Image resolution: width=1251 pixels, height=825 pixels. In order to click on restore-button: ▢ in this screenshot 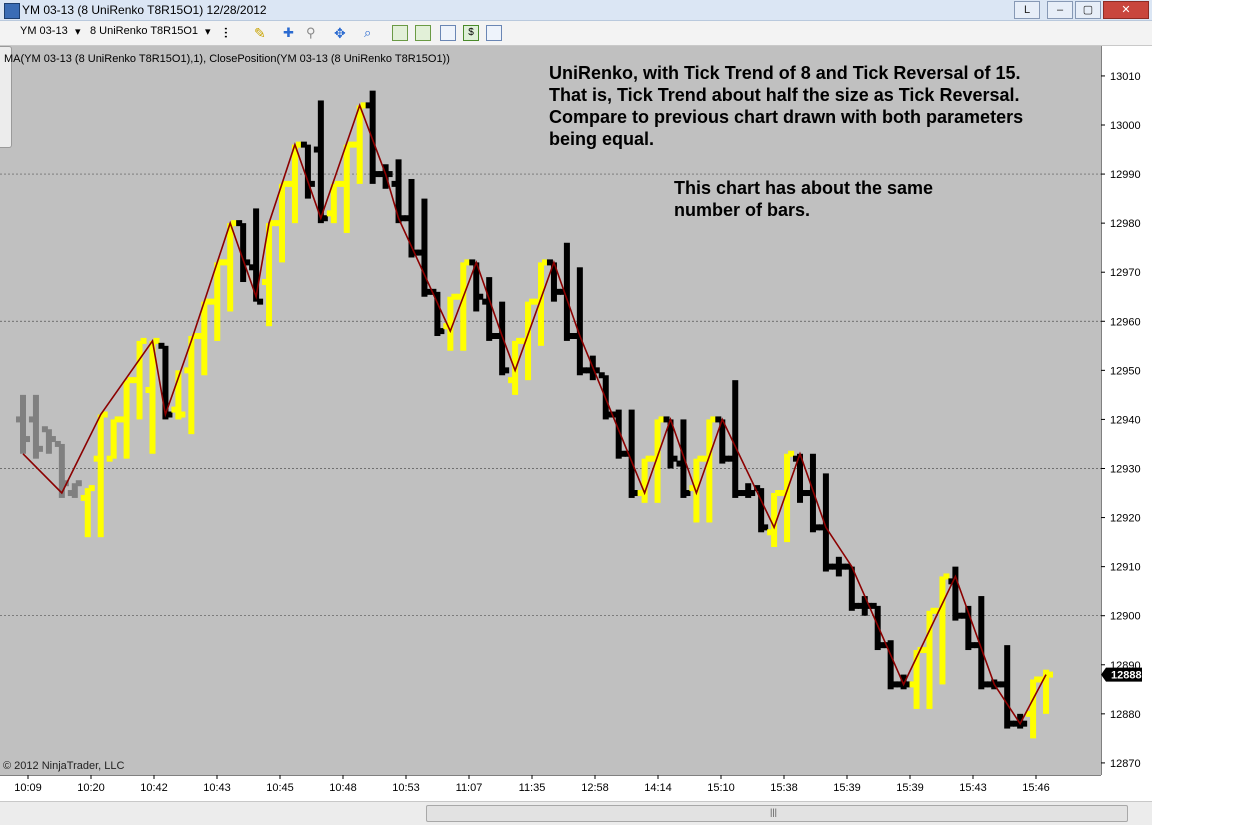, I will do `click(1088, 10)`.